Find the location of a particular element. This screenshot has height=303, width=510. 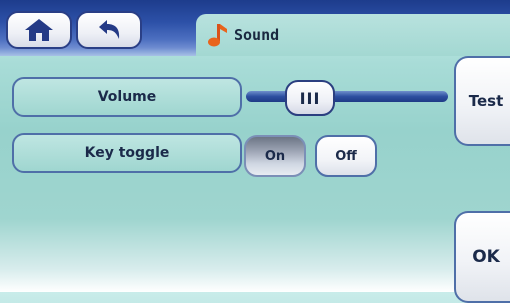

home-button is located at coordinates (39, 30).